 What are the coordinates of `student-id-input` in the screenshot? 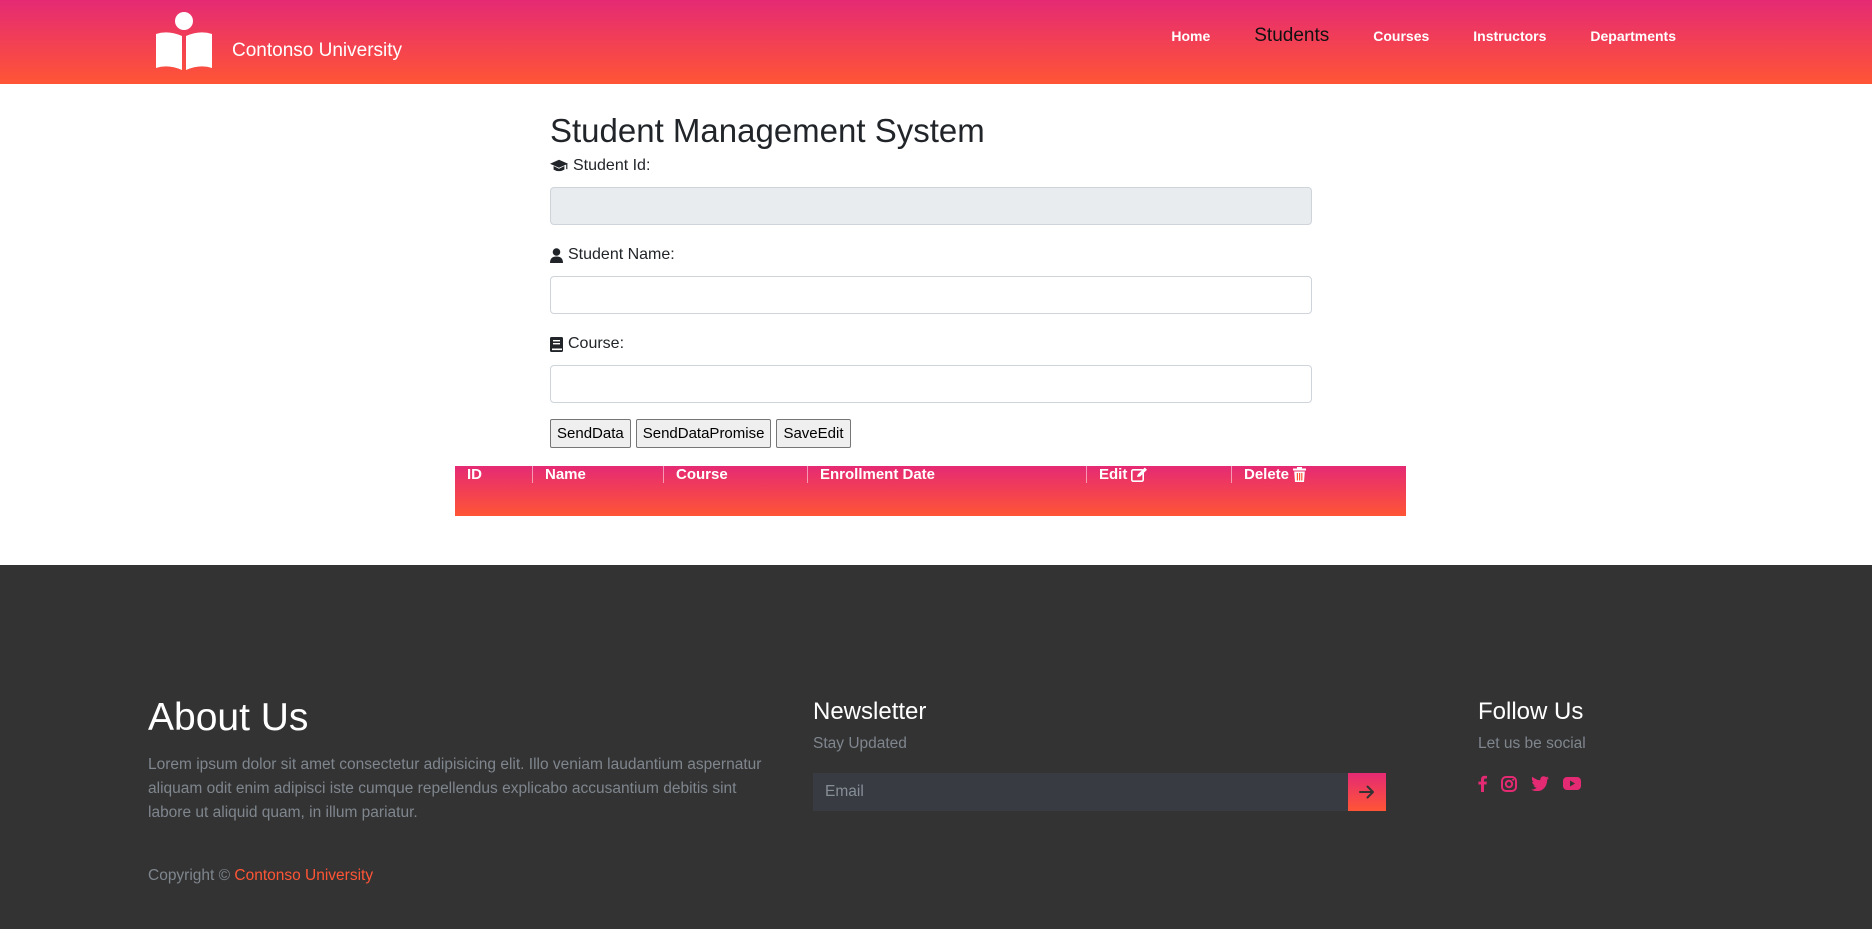 It's located at (931, 206).